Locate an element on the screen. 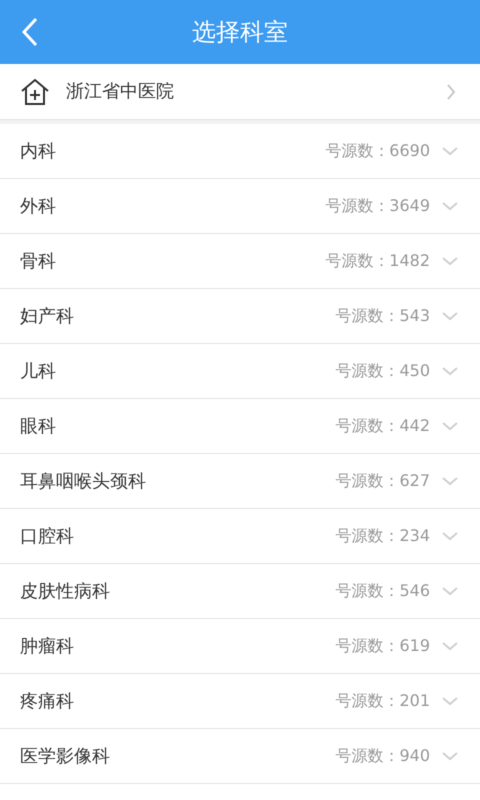 The width and height of the screenshot is (480, 800). source-count: 号源数：940 is located at coordinates (382, 756).